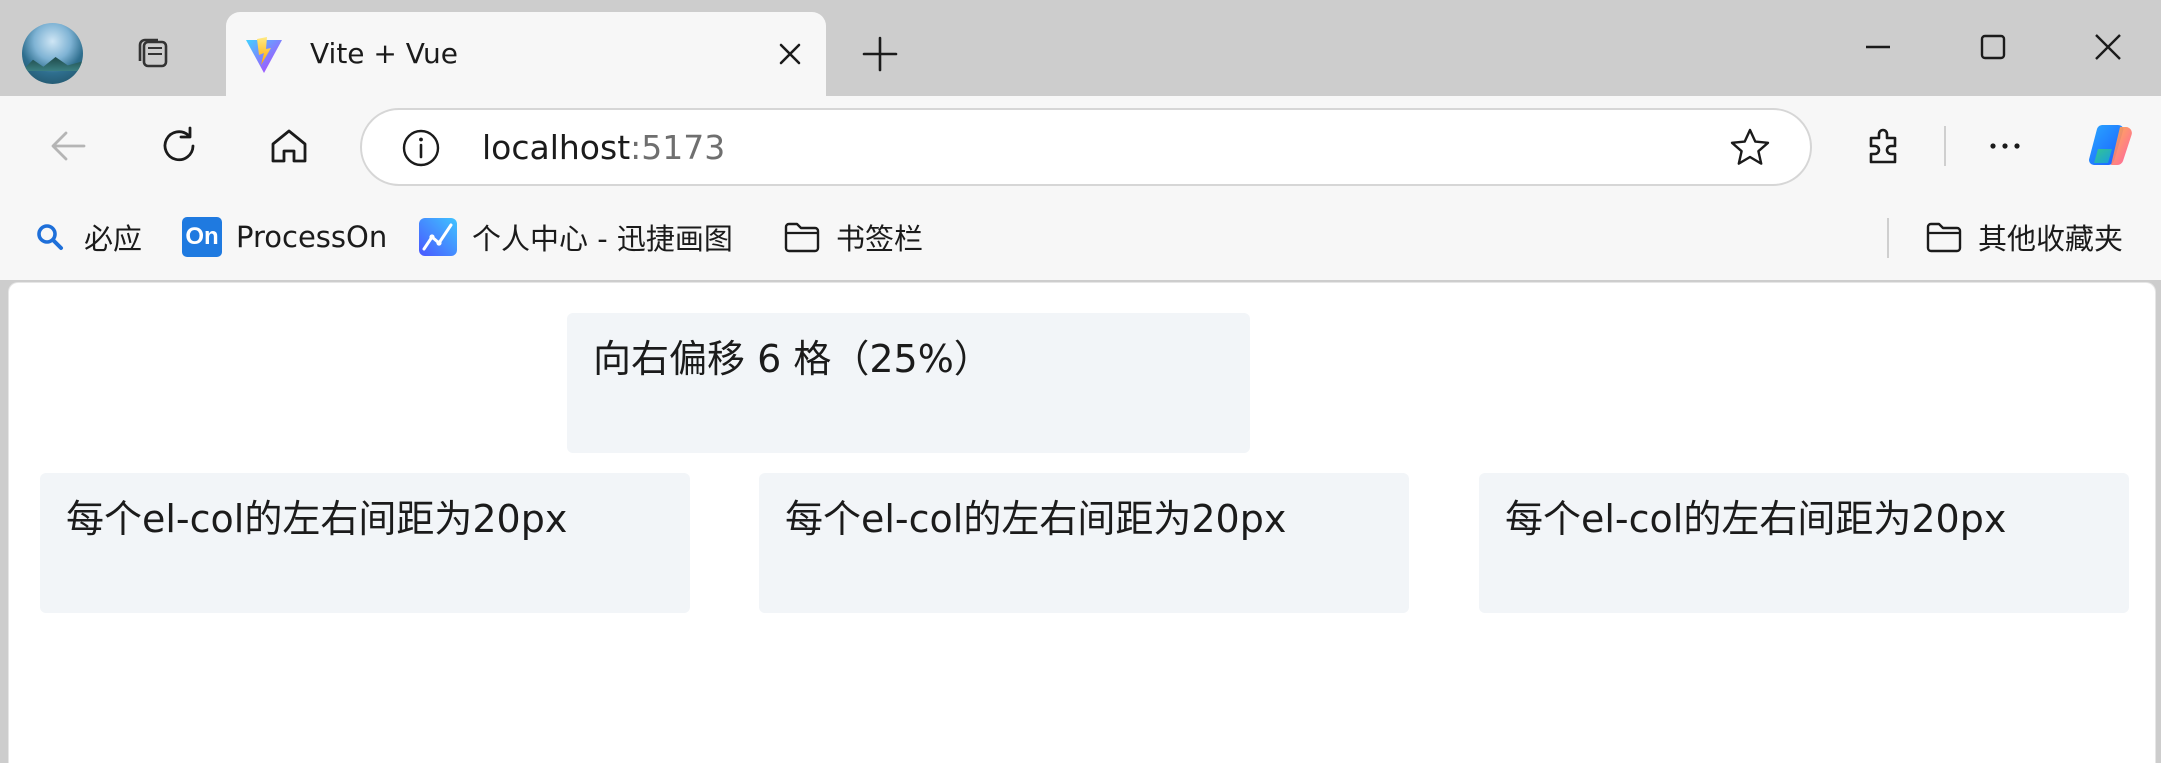 The image size is (2161, 763). Describe the element at coordinates (438, 237) in the screenshot. I see `xunjie-icon` at that location.